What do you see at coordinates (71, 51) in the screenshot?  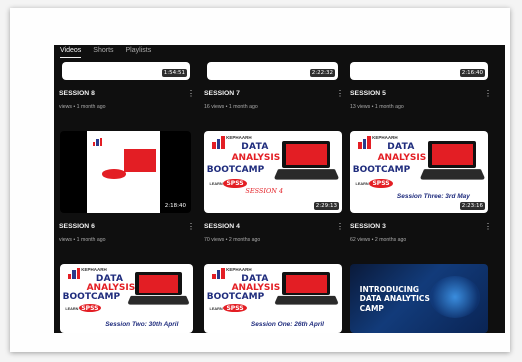 I see `tab-videos: Videos` at bounding box center [71, 51].